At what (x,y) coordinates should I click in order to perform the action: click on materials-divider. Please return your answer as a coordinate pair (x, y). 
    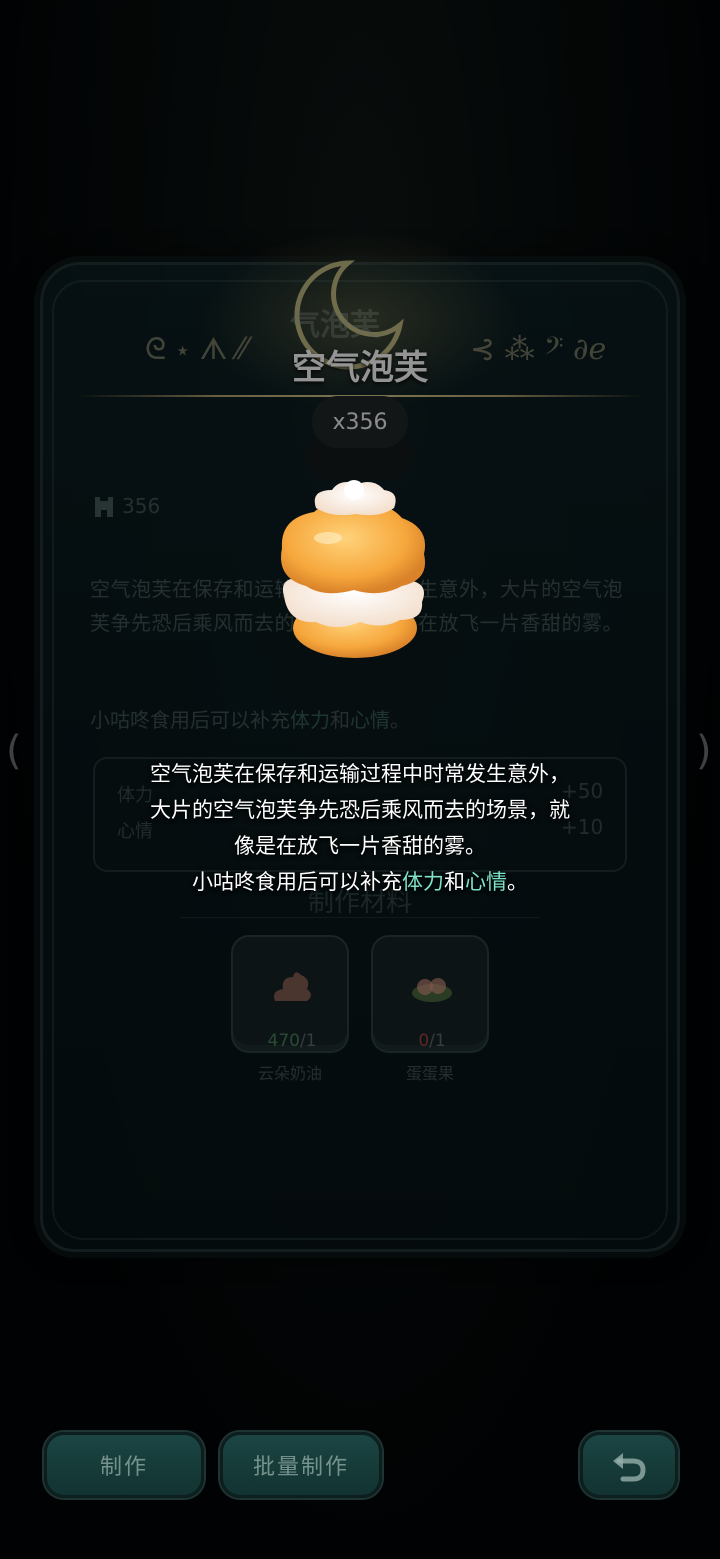
    Looking at the image, I should click on (360, 917).